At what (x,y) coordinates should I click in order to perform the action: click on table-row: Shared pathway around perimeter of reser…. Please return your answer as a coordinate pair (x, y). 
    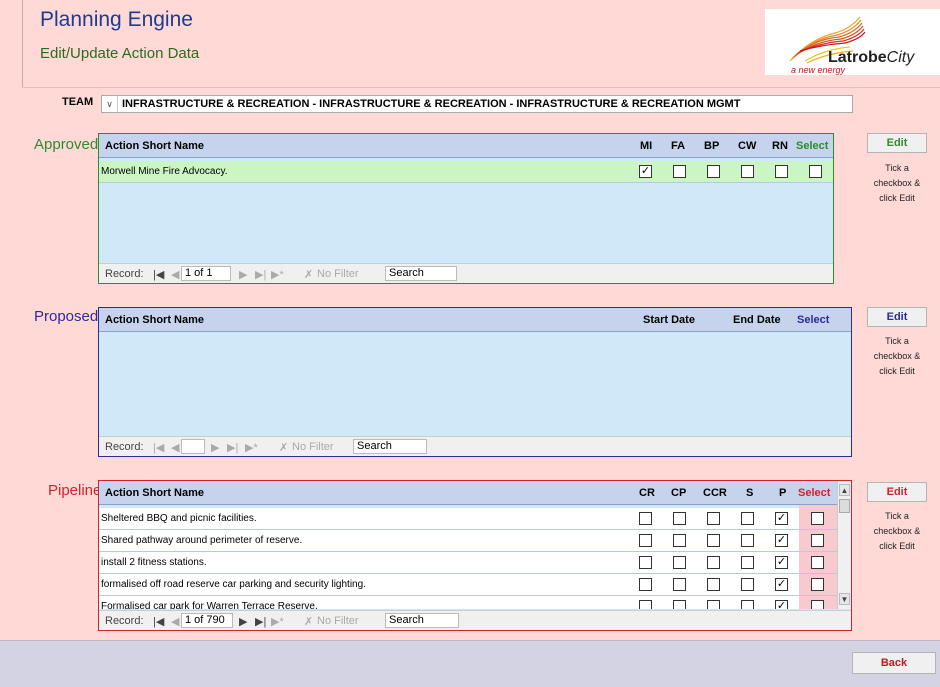
    Looking at the image, I should click on (469, 541).